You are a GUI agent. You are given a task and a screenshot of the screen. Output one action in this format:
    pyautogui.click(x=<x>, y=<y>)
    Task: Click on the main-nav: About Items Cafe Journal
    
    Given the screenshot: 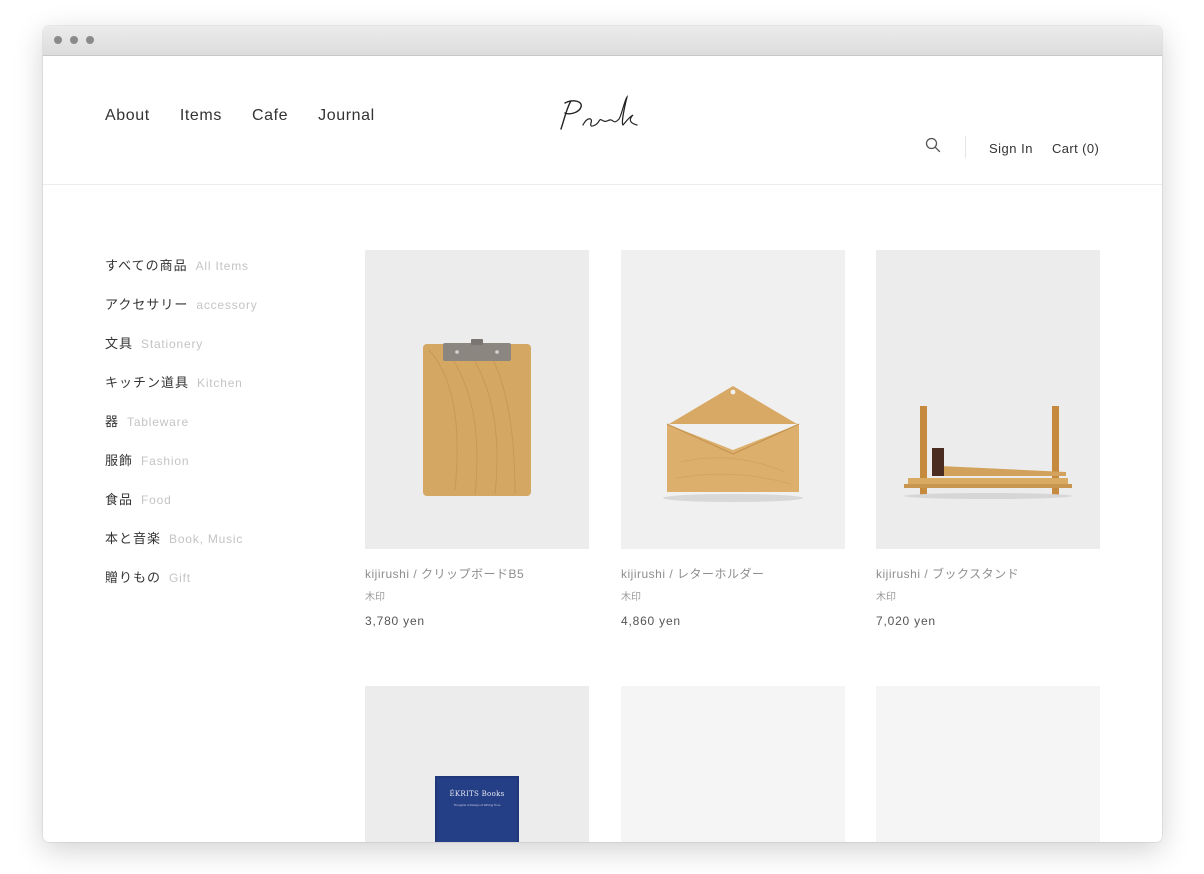 What is the action you would take?
    pyautogui.click(x=255, y=116)
    